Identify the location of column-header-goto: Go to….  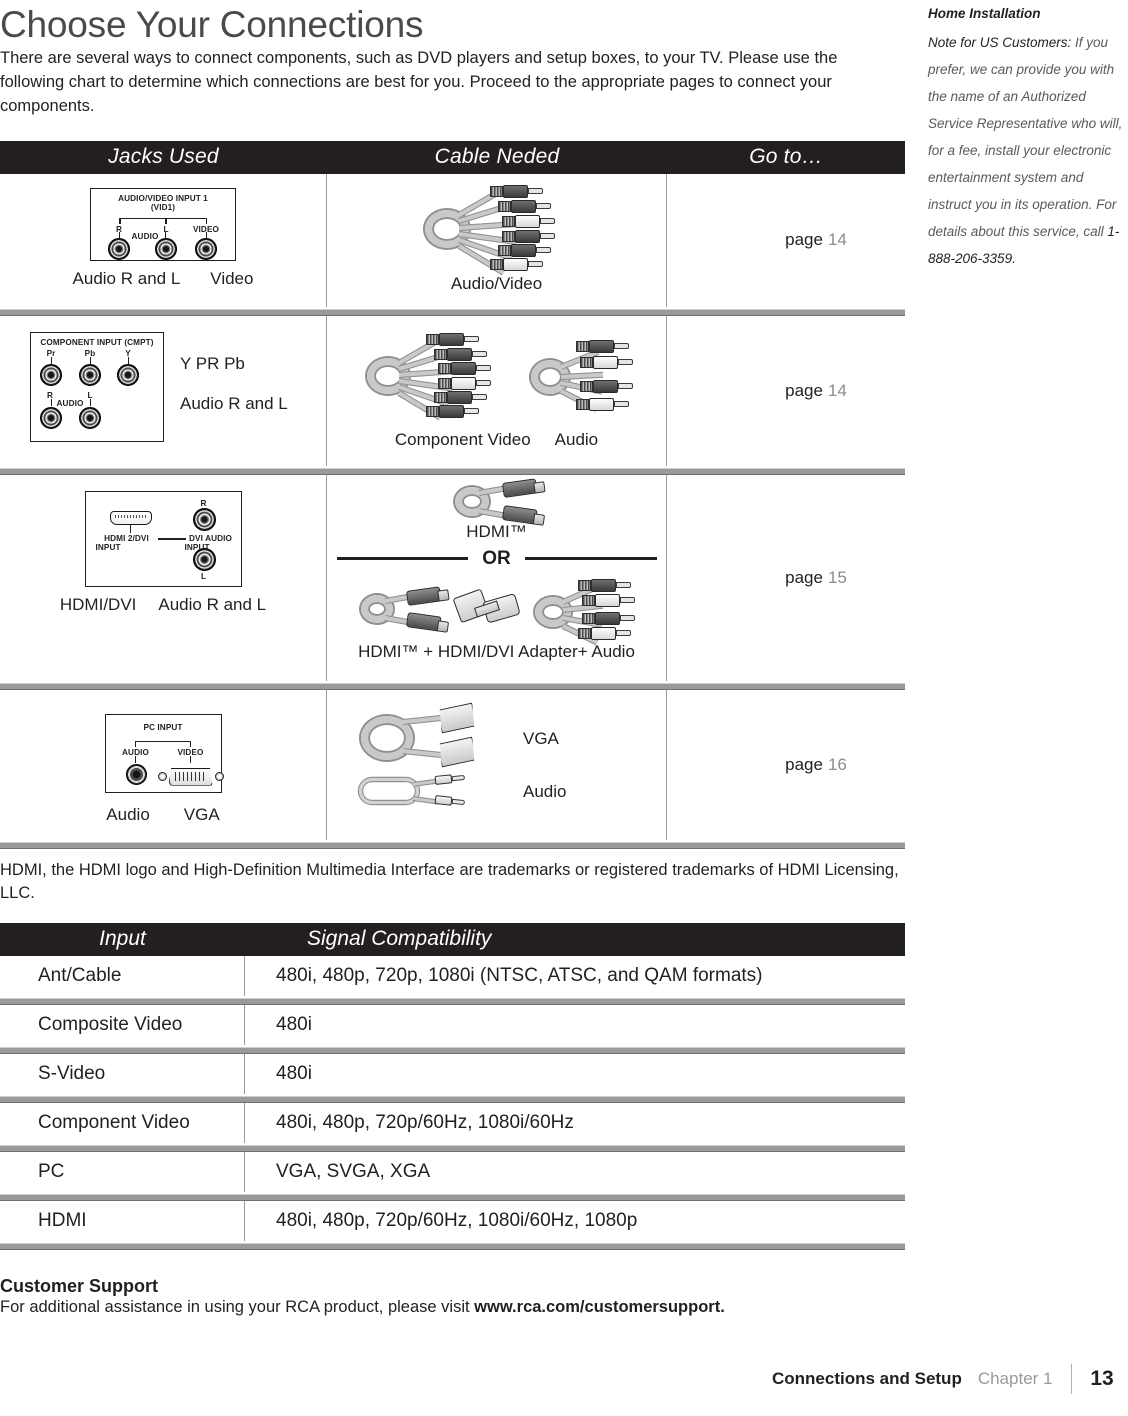
(786, 157).